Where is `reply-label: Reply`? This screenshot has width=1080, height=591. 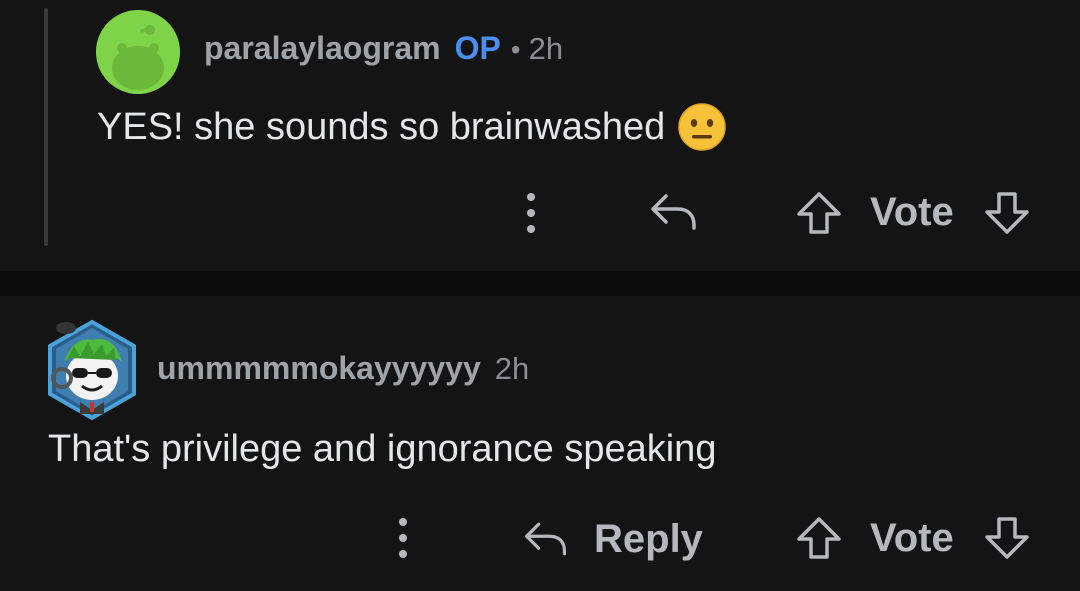 reply-label: Reply is located at coordinates (648, 538).